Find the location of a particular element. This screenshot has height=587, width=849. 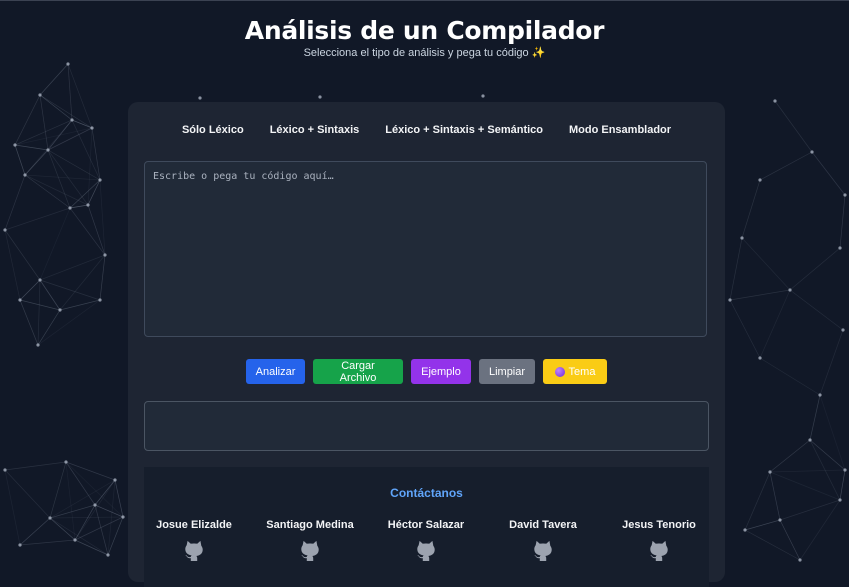

tab-modo-ensamblador: Modo Ensamblador is located at coordinates (620, 130).